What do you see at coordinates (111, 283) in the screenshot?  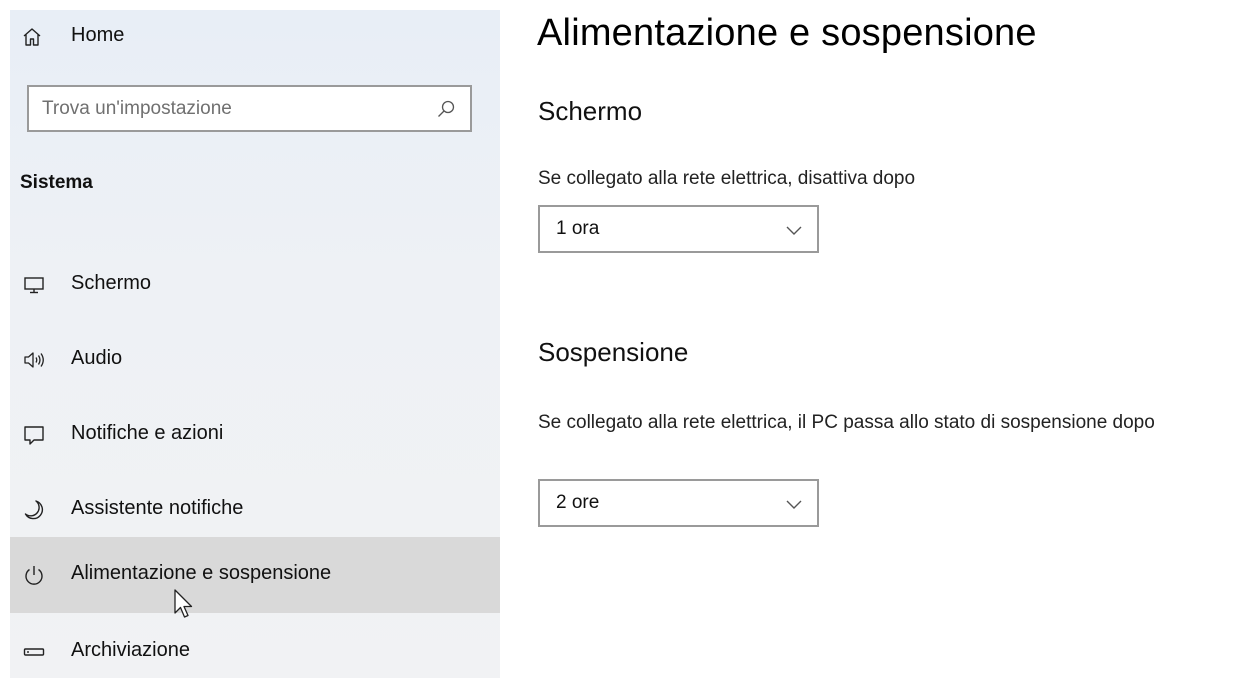 I see `sidebar-item-label: Schermo` at bounding box center [111, 283].